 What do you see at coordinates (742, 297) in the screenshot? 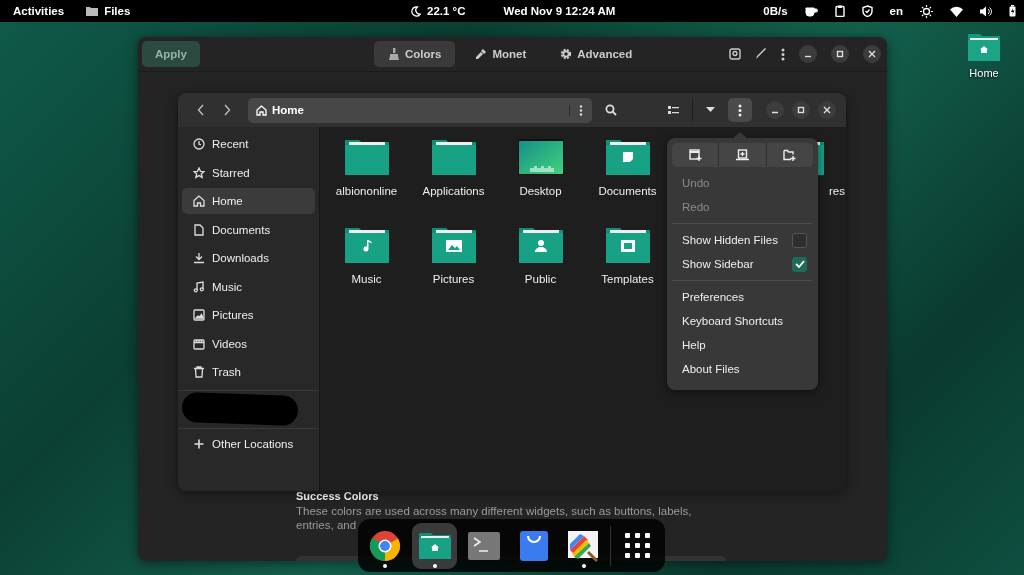
I see `menu-item: Preferences` at bounding box center [742, 297].